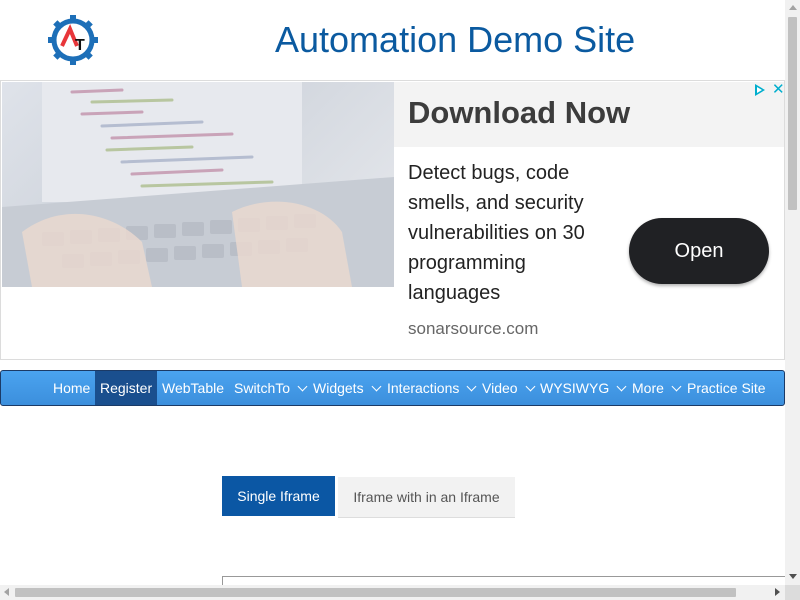 The height and width of the screenshot is (600, 800). I want to click on ad-choices: ✕, so click(768, 89).